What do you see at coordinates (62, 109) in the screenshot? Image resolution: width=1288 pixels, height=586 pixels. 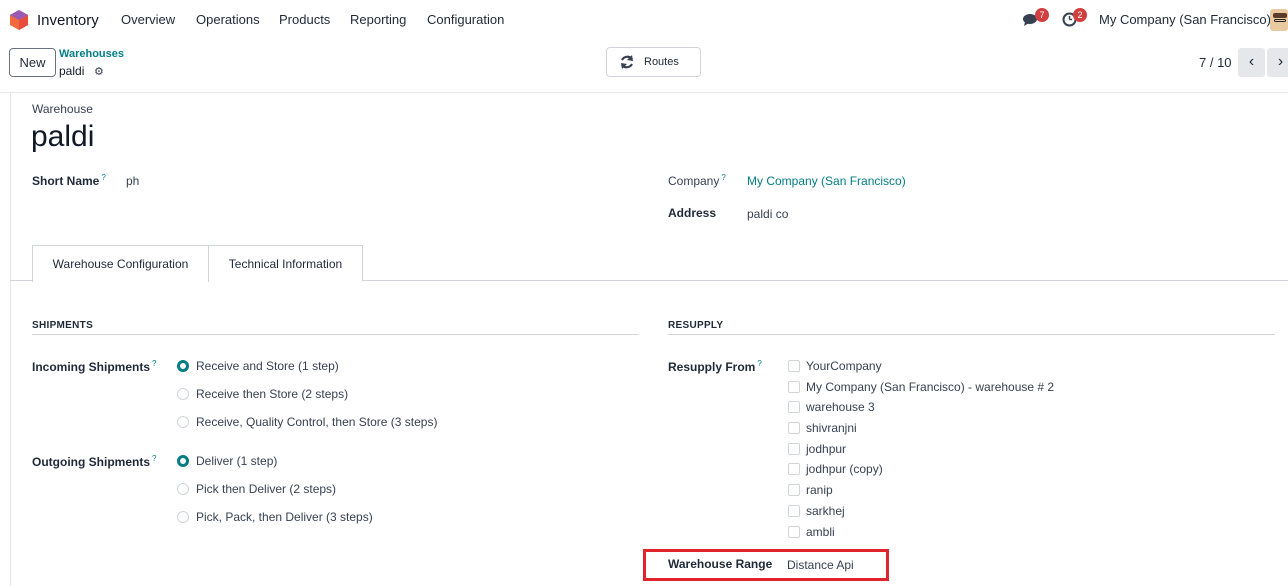 I see `record-type-label: Warehouse` at bounding box center [62, 109].